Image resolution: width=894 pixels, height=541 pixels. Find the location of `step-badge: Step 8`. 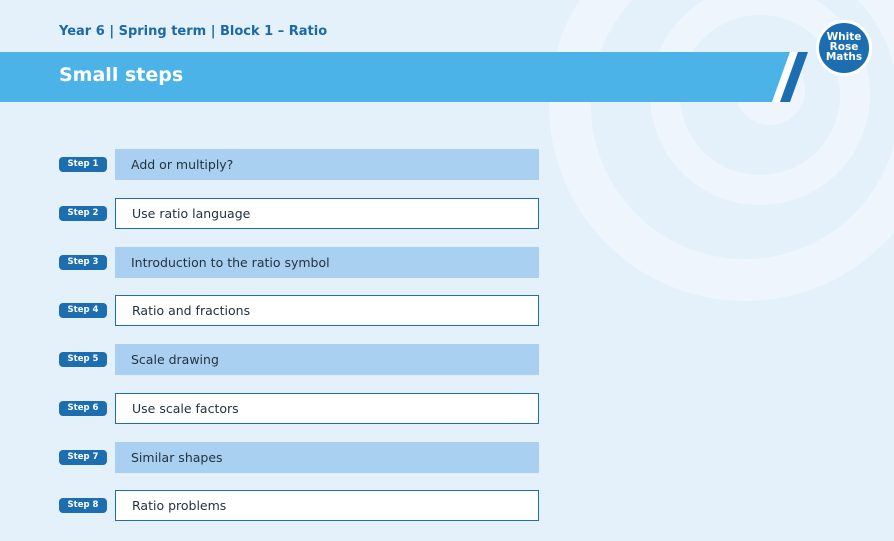

step-badge: Step 8 is located at coordinates (83, 505).